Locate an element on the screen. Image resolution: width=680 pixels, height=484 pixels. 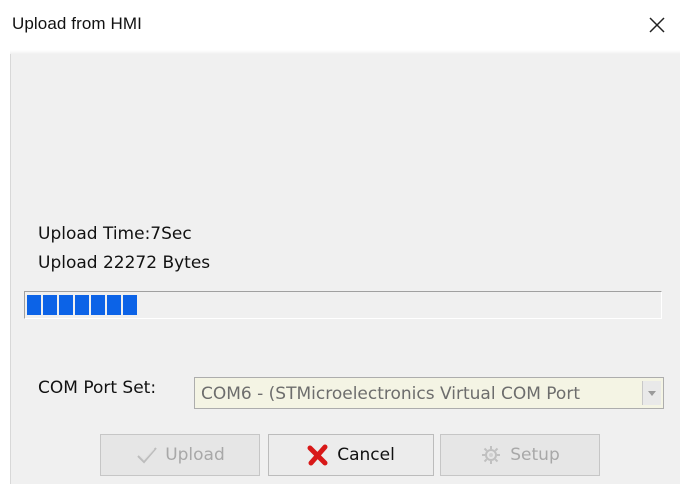
progress-fill is located at coordinates (82, 305).